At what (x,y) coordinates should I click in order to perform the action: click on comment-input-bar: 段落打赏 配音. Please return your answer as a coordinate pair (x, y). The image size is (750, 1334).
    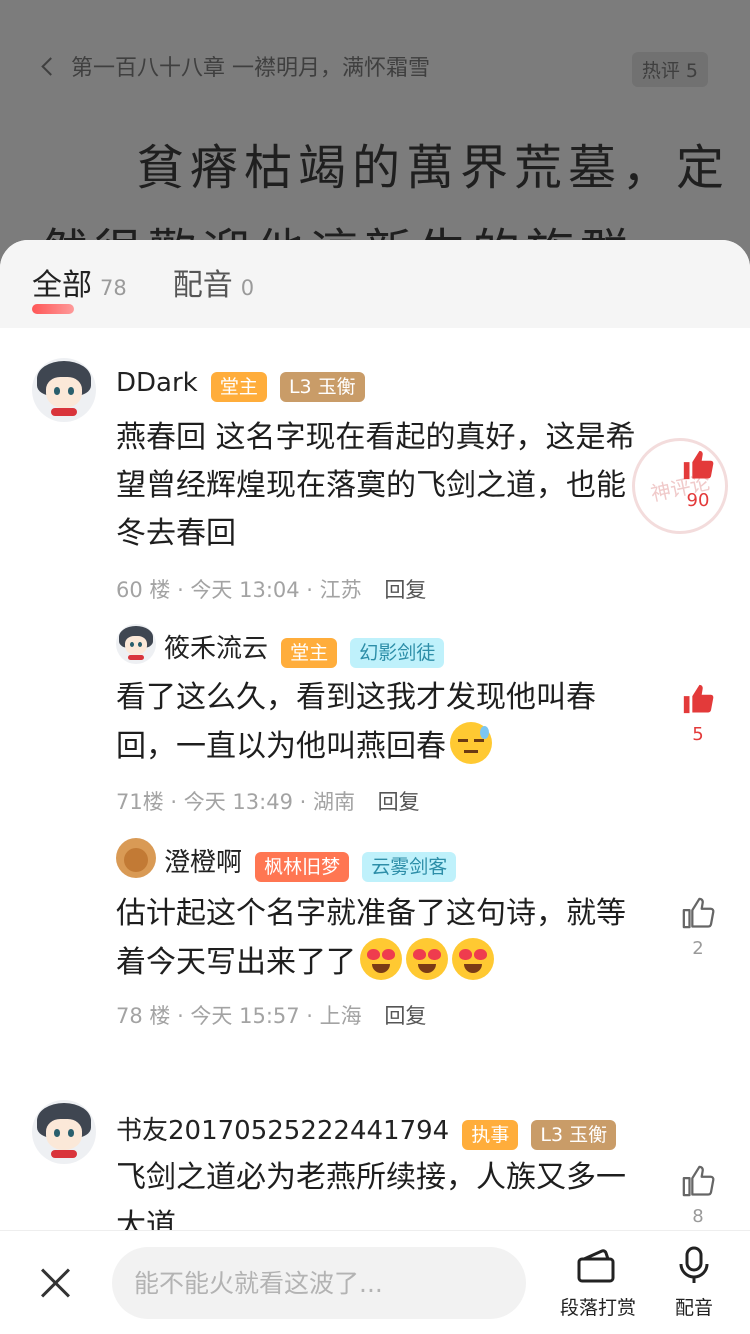
    Looking at the image, I should click on (375, 1282).